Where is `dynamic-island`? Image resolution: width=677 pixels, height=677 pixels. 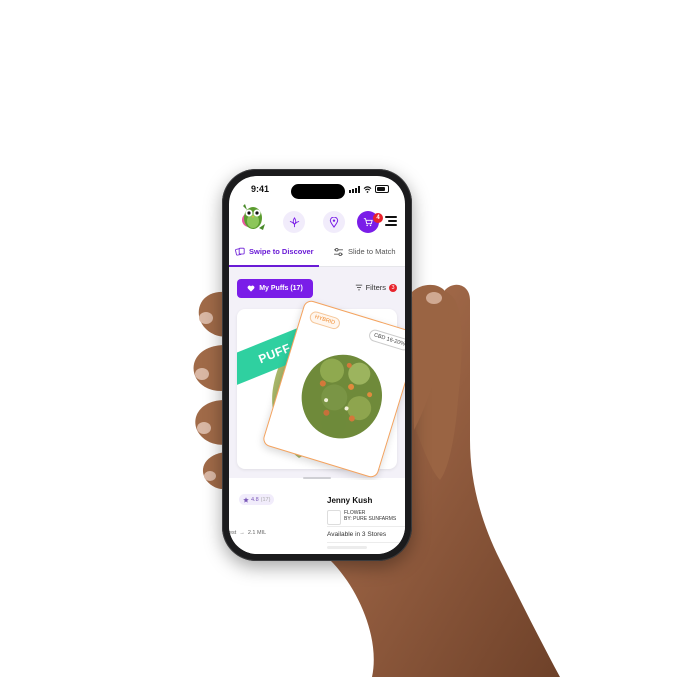 dynamic-island is located at coordinates (318, 191).